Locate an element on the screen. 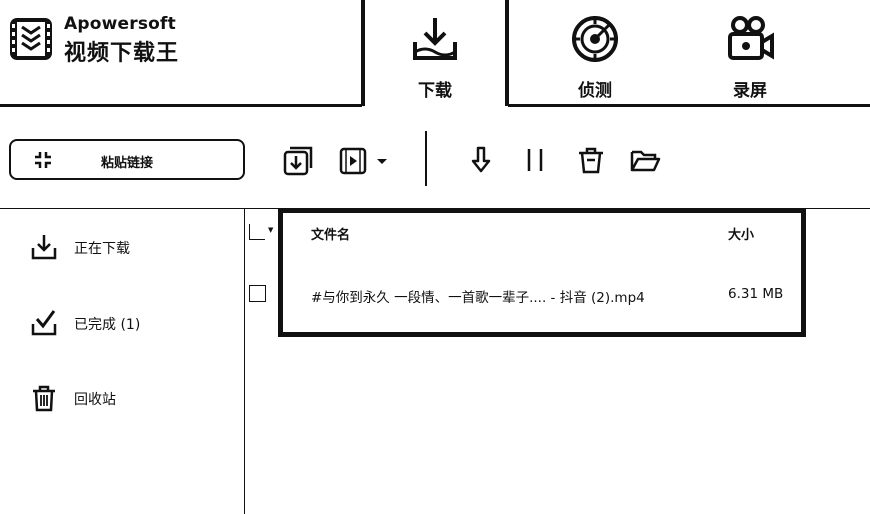 The width and height of the screenshot is (870, 514). open-folder-button is located at coordinates (645, 160).